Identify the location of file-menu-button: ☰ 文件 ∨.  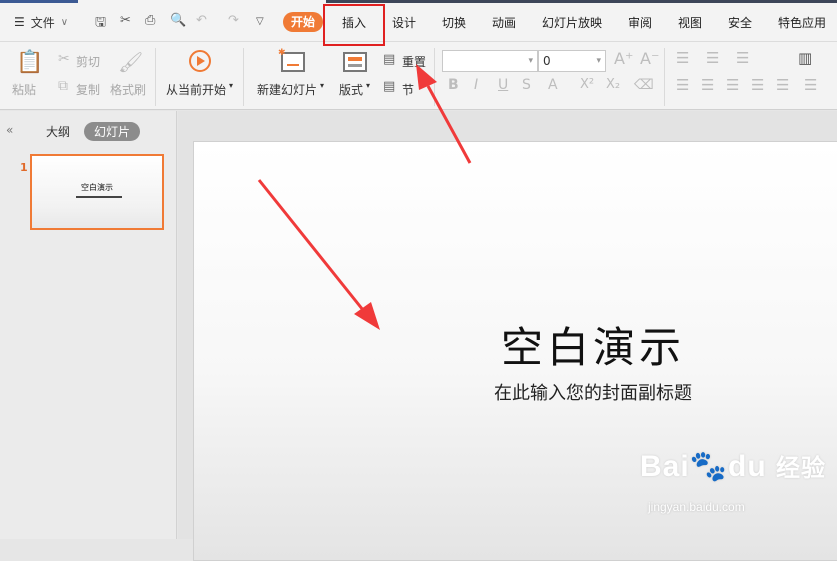
(41, 22).